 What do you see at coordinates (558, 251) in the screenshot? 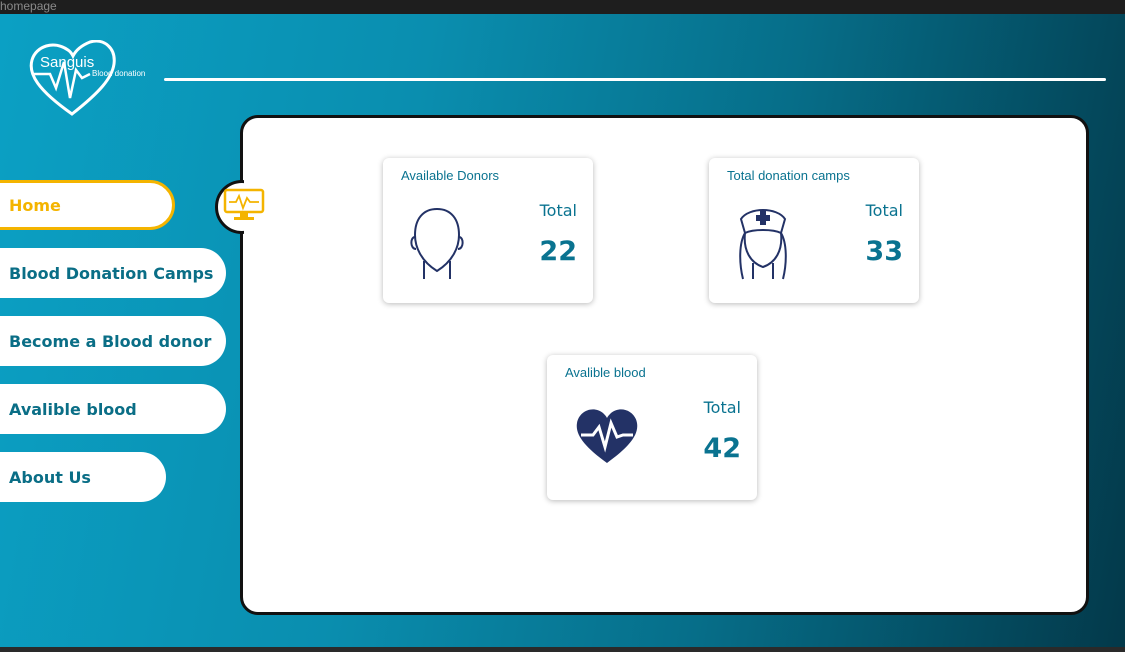
I see `card-total-value: 22` at bounding box center [558, 251].